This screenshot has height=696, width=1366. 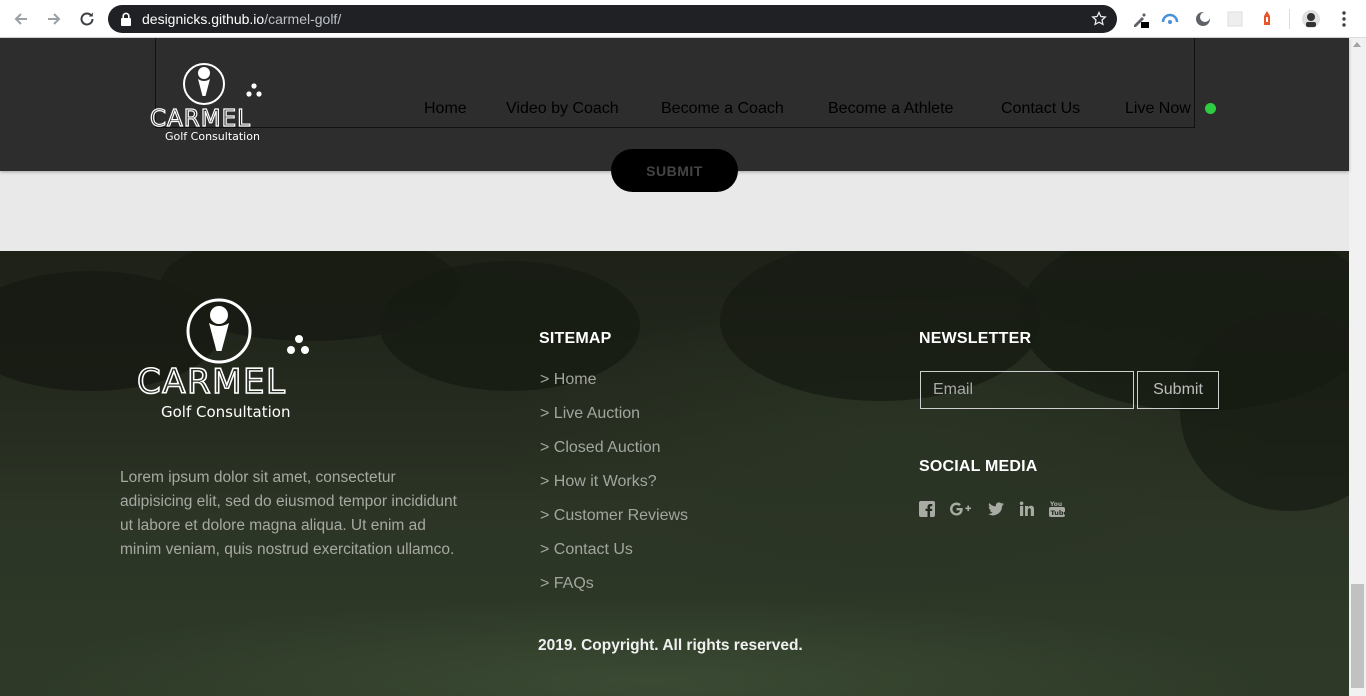 I want to click on youtube-icon: YouTube, so click(x=1057, y=509).